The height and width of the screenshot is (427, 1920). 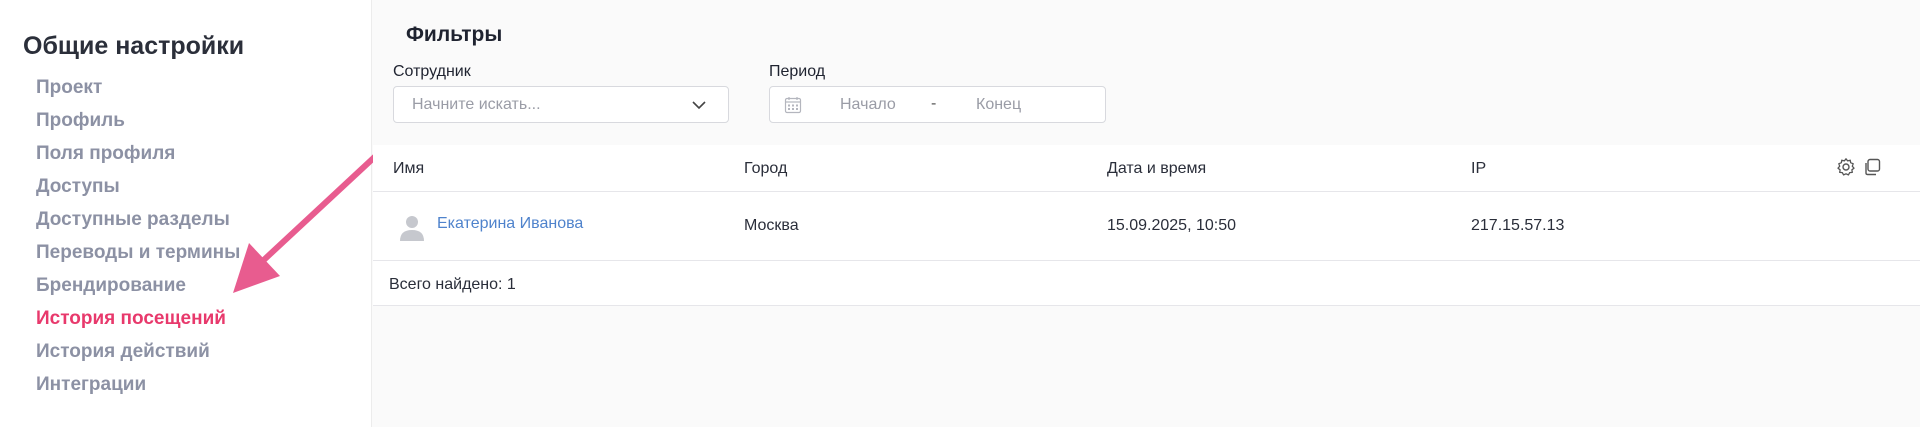 What do you see at coordinates (134, 46) in the screenshot?
I see `sidebar-title: Общие настройки` at bounding box center [134, 46].